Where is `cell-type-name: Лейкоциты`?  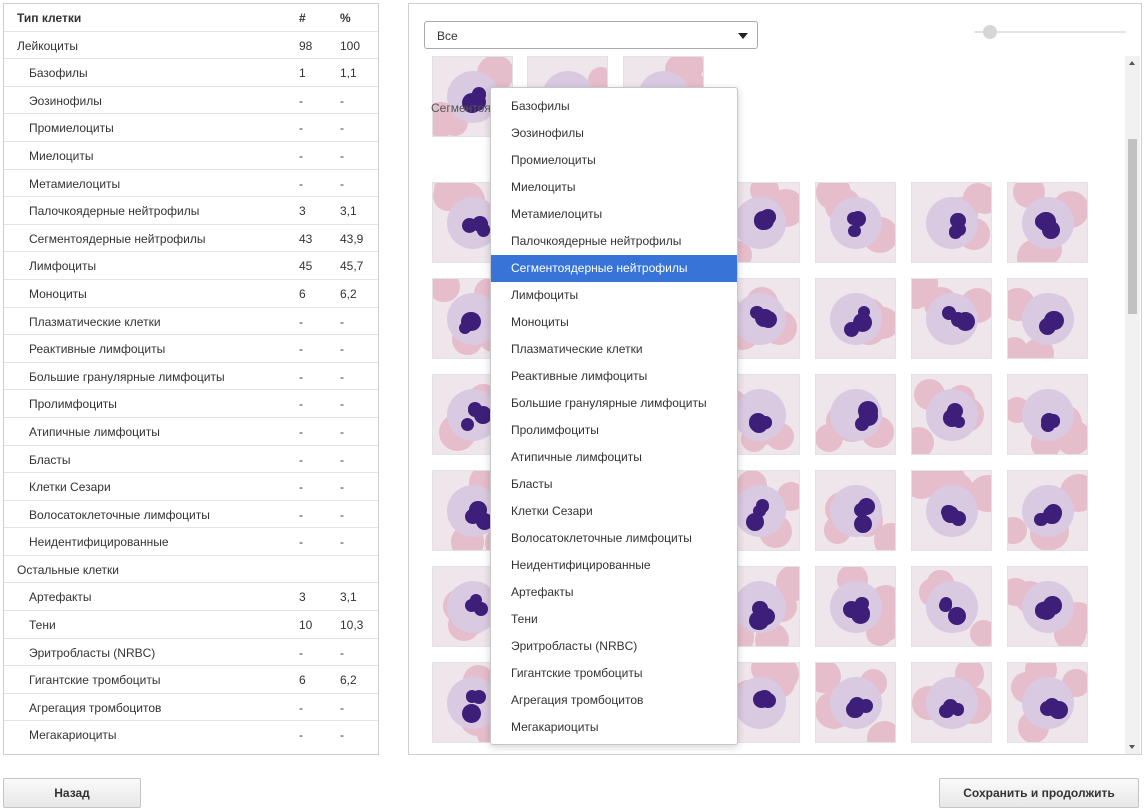 cell-type-name: Лейкоциты is located at coordinates (48, 45).